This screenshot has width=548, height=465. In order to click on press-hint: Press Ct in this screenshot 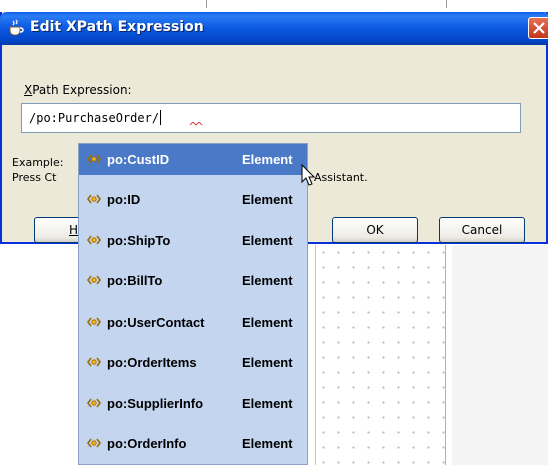, I will do `click(34, 177)`.